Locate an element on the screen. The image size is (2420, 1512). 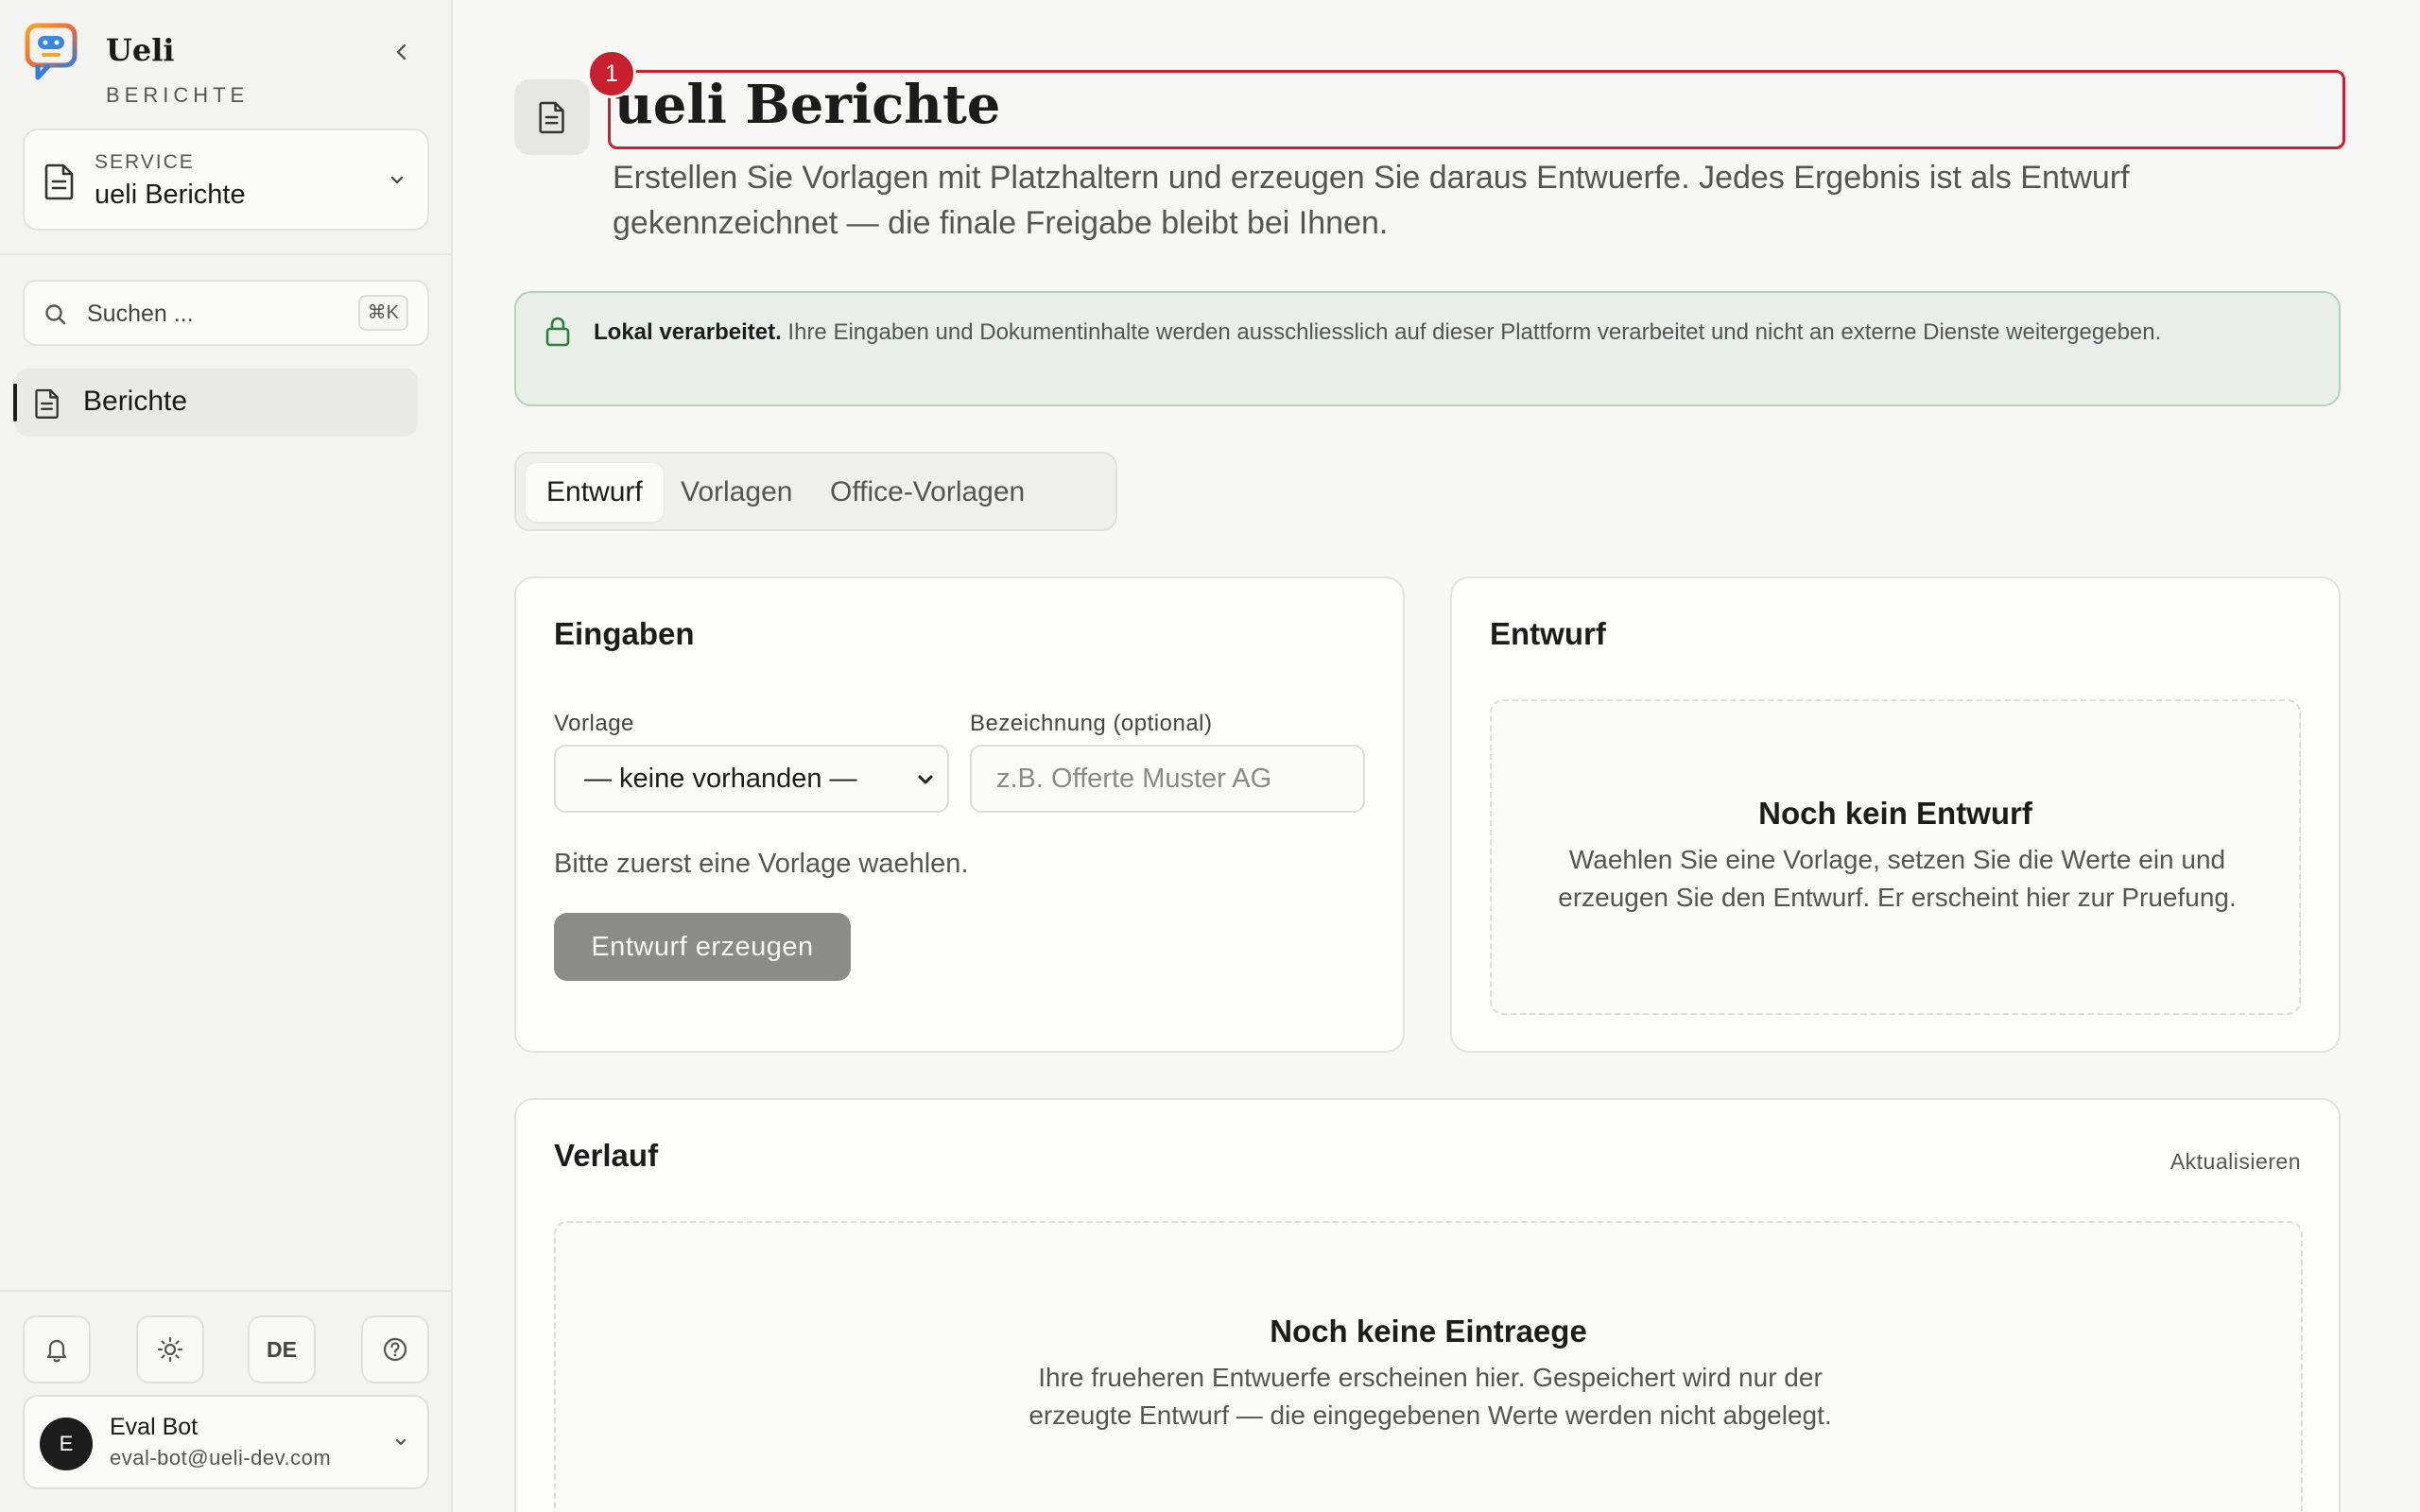
service-value: ueli Berichte is located at coordinates (170, 195).